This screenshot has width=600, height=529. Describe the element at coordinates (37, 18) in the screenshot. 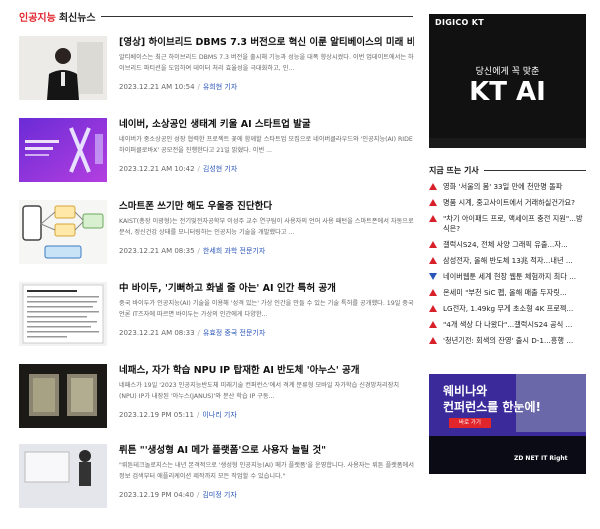

I see `section-accent: 인공지능` at that location.